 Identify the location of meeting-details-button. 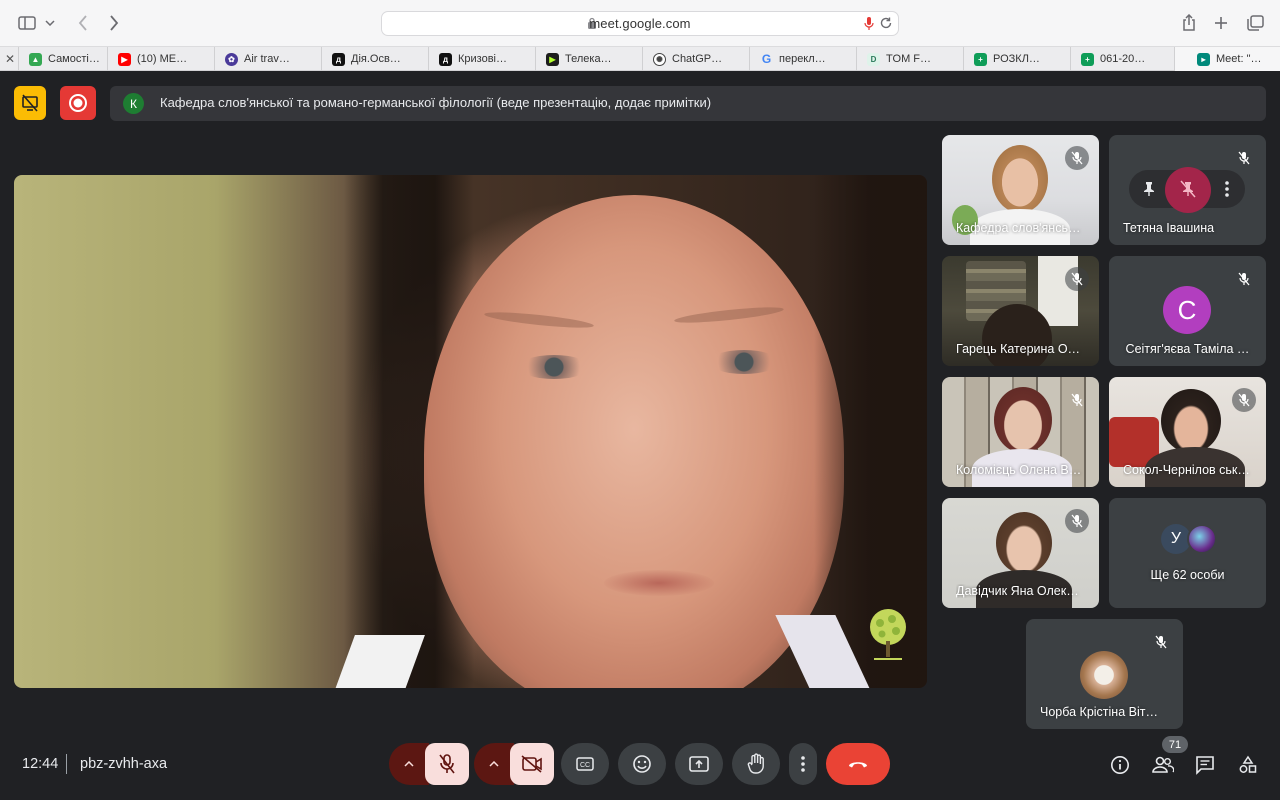
(1120, 765).